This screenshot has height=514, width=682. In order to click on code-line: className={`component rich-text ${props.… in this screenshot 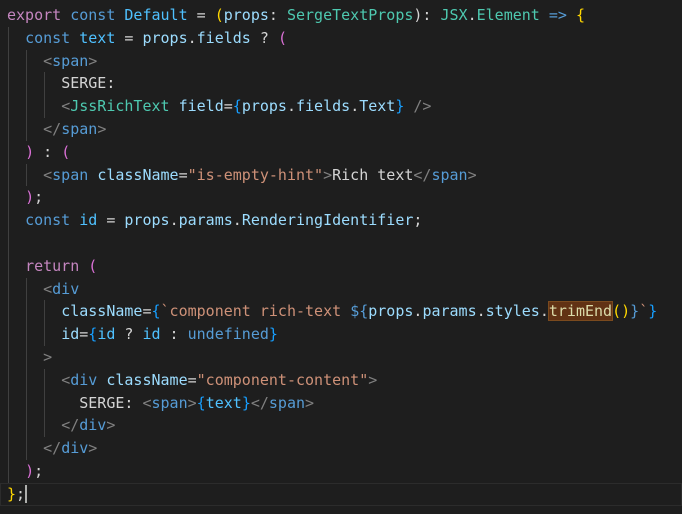, I will do `click(341, 312)`.